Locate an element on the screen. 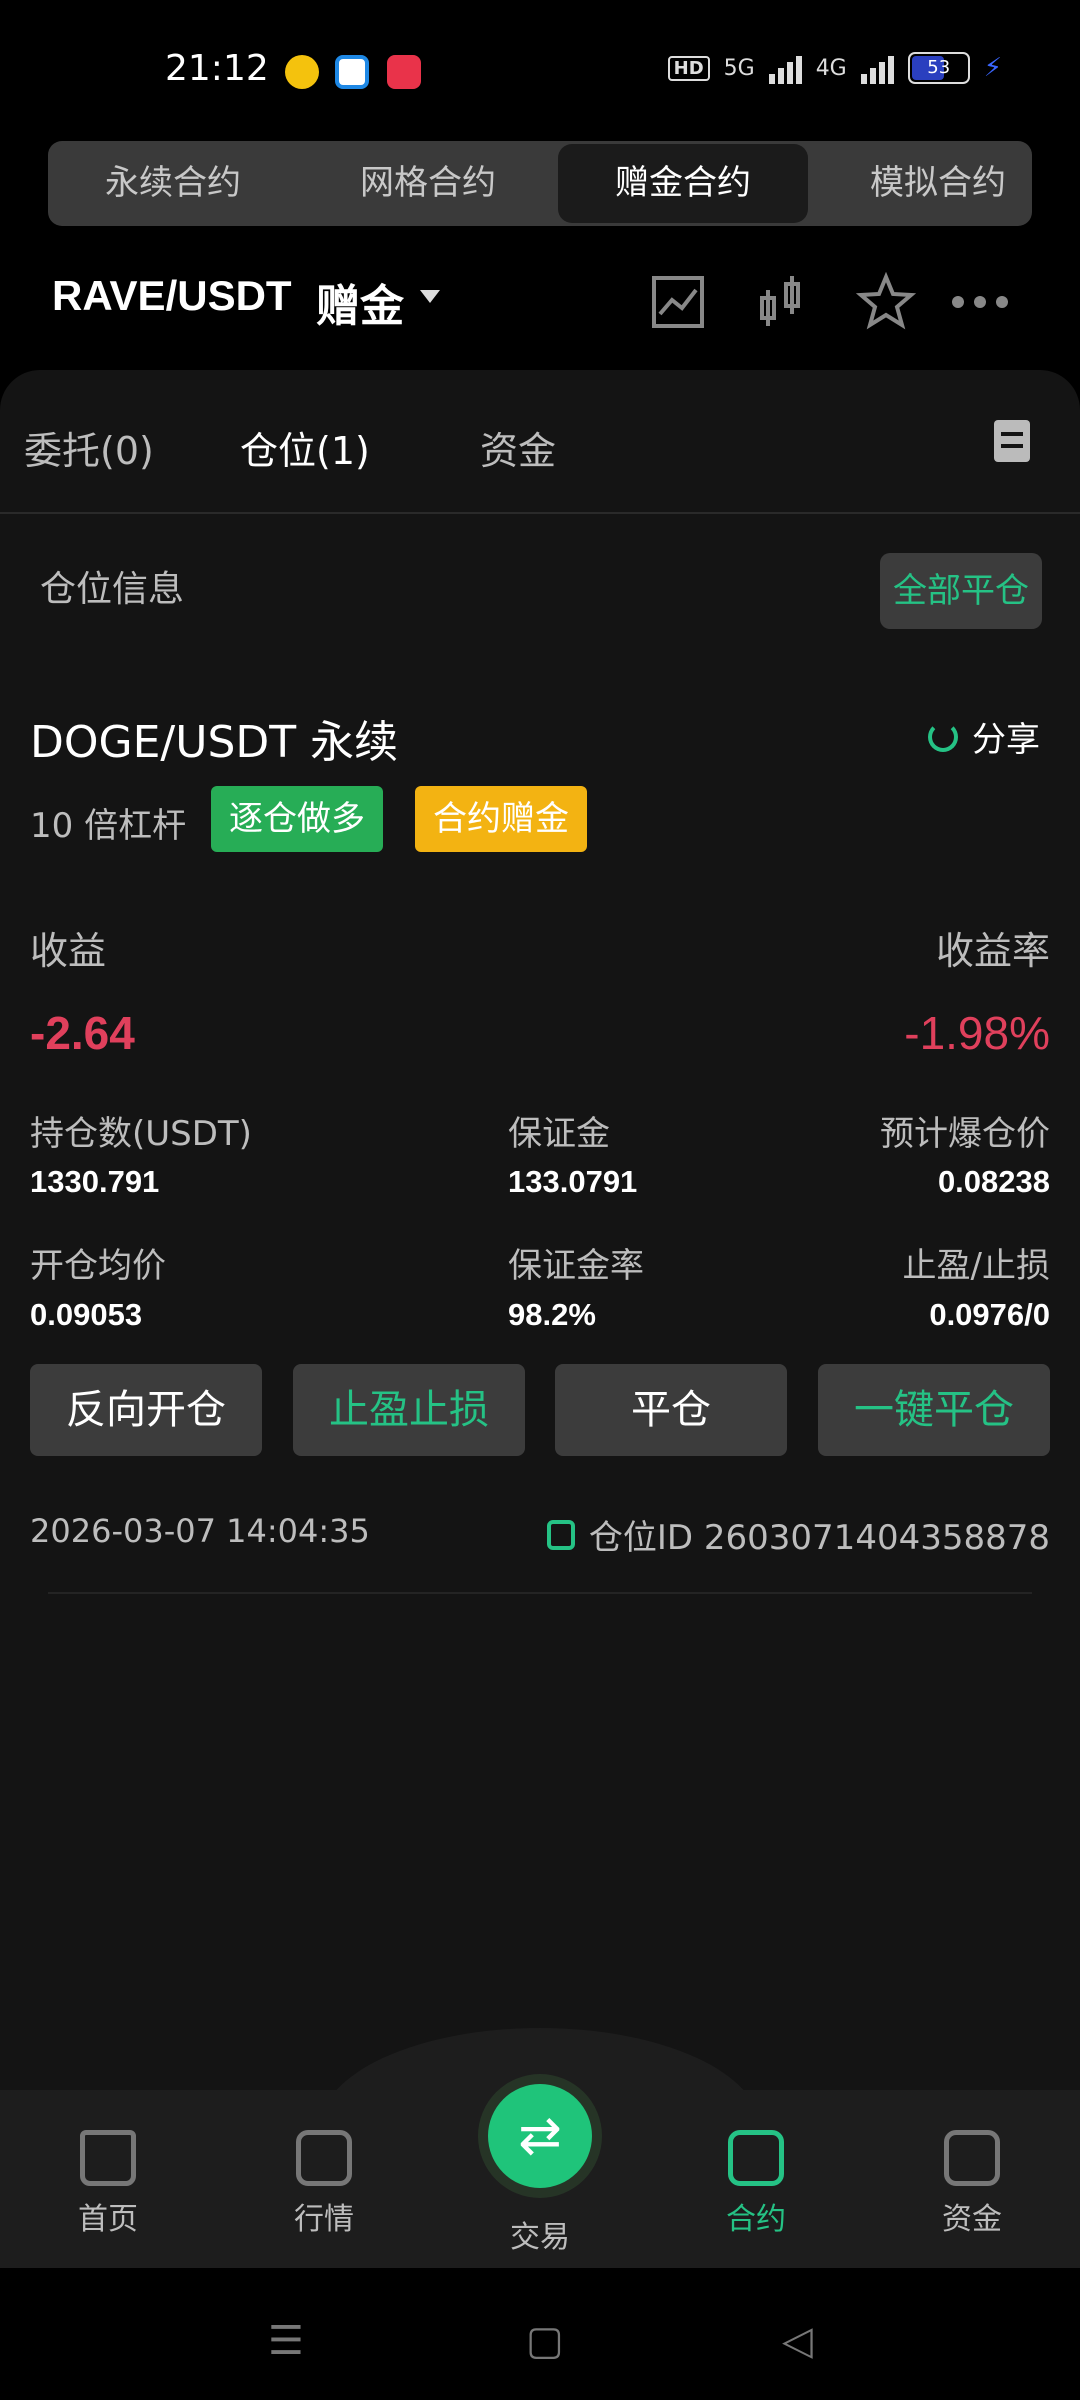 Image resolution: width=1080 pixels, height=2400 pixels. nav-trade-label: 交易 is located at coordinates (540, 2237).